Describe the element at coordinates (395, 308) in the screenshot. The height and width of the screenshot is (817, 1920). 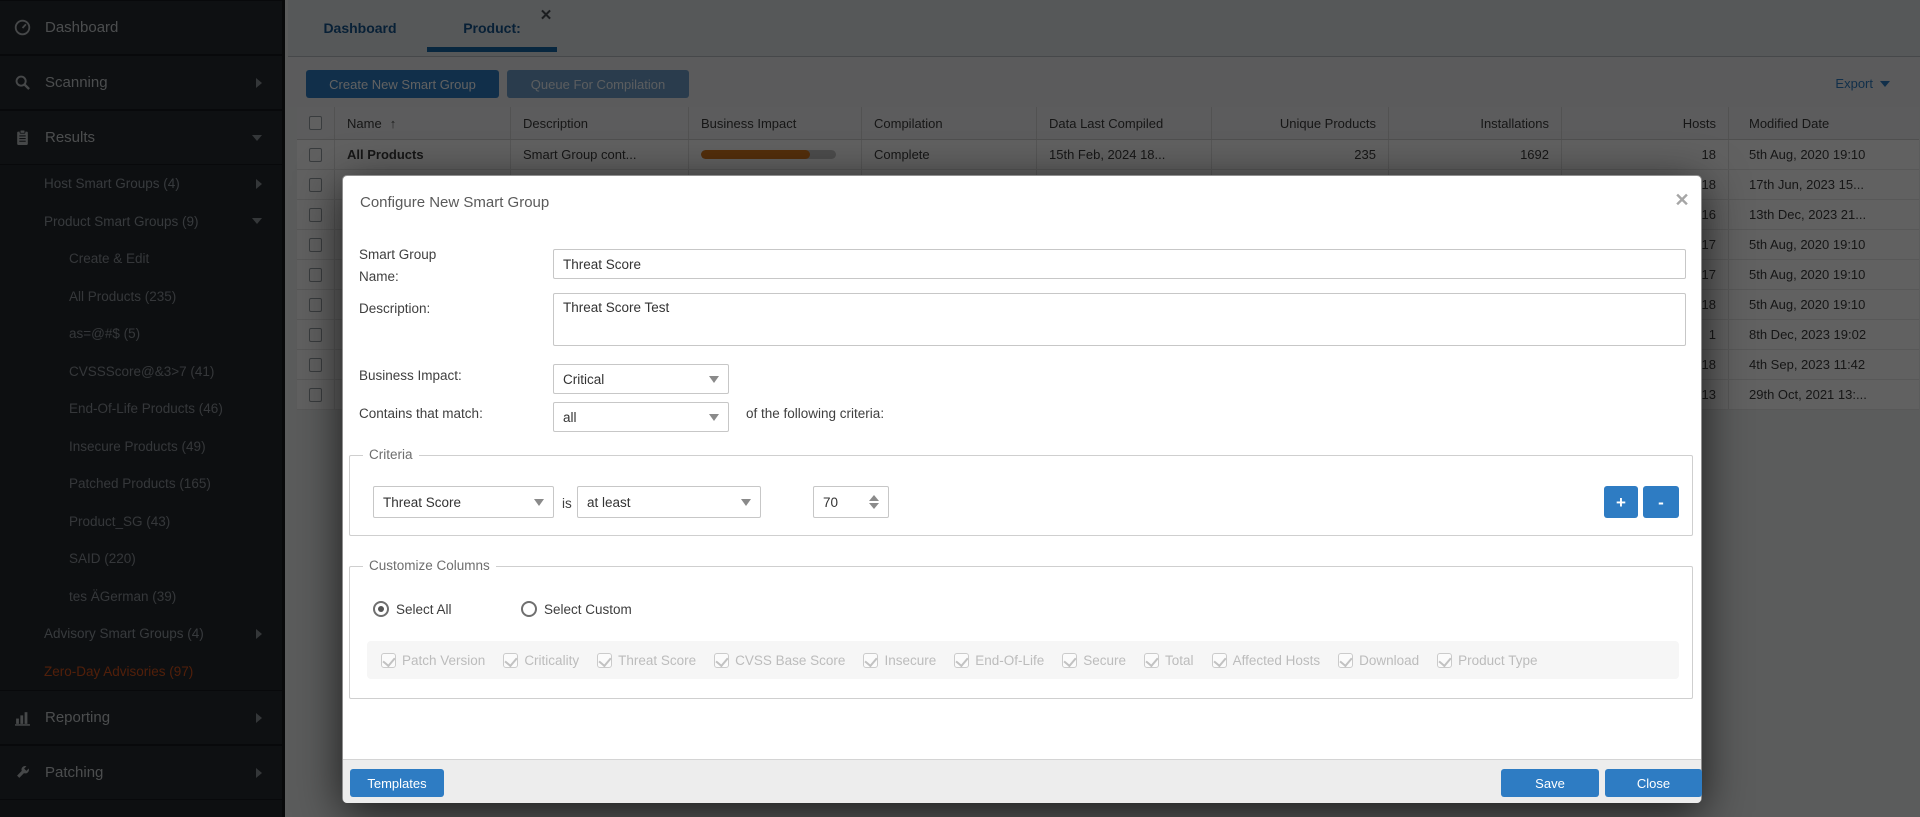
I see `description-label: Description:` at that location.